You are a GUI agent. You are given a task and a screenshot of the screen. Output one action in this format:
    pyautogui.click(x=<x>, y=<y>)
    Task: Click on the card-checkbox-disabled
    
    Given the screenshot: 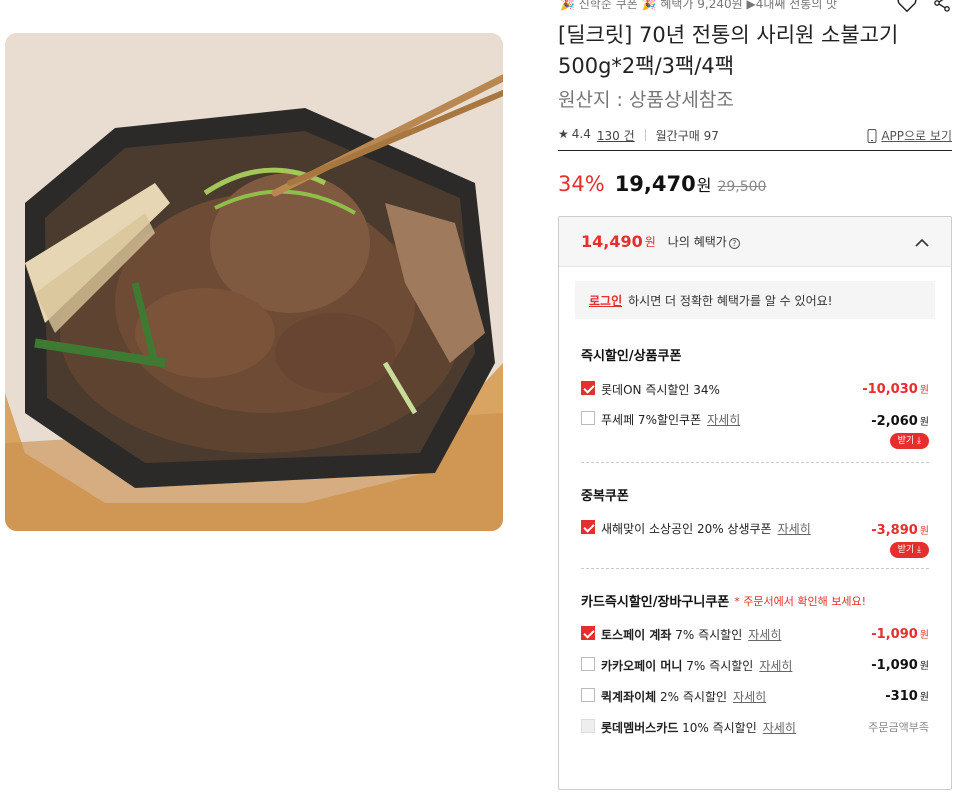 What is the action you would take?
    pyautogui.click(x=588, y=726)
    